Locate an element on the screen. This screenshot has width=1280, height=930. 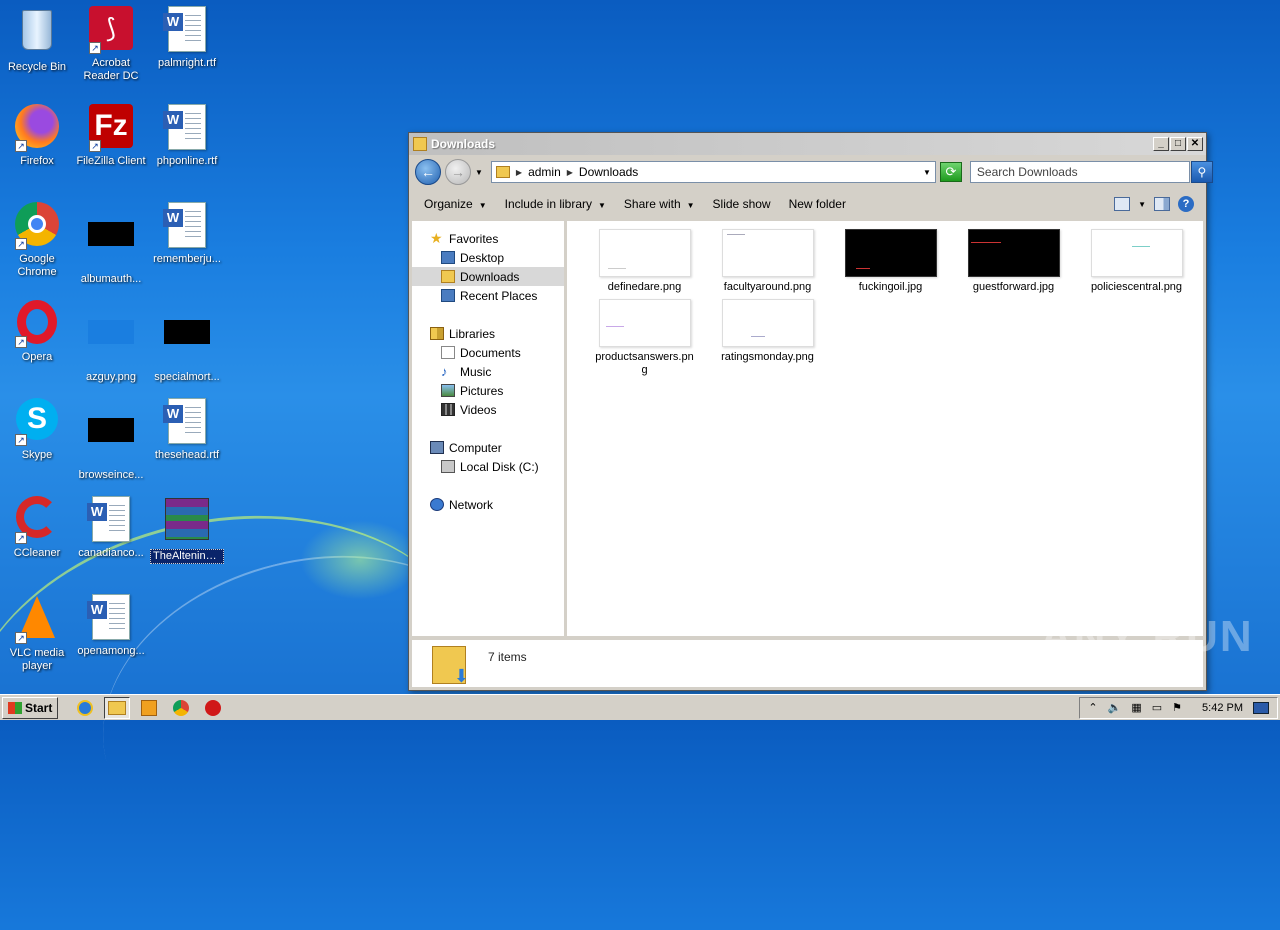
internet-explorer-icon is located at coordinates (85, 707).